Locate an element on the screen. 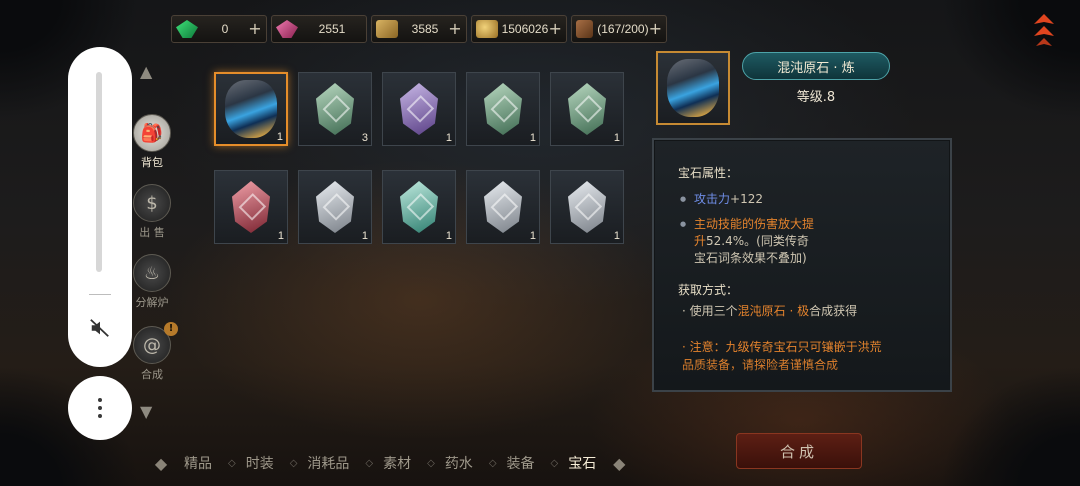 This screenshot has width=1080, height=486. nav-backpack: 🎒 背包 is located at coordinates (152, 142).